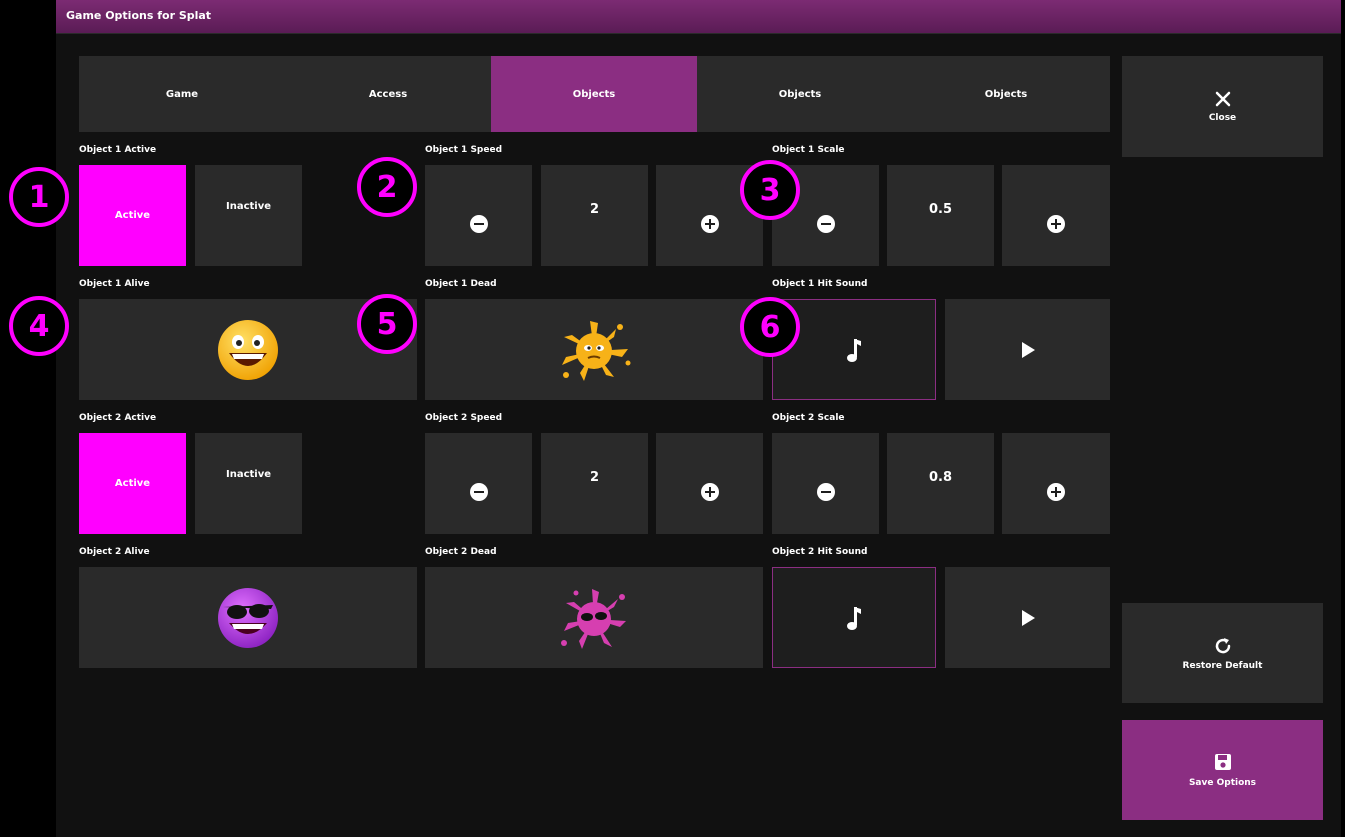 This screenshot has width=1345, height=837. What do you see at coordinates (248, 474) in the screenshot?
I see `object2-inactive-option-label: Inactive` at bounding box center [248, 474].